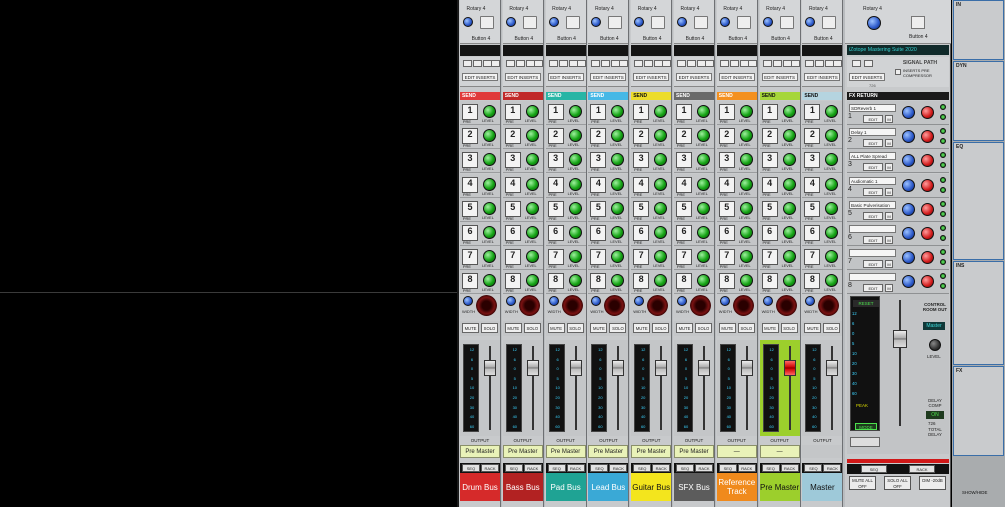 Image resolution: width=1005 pixels, height=507 pixels. I want to click on send-number-button: 3, so click(641, 160).